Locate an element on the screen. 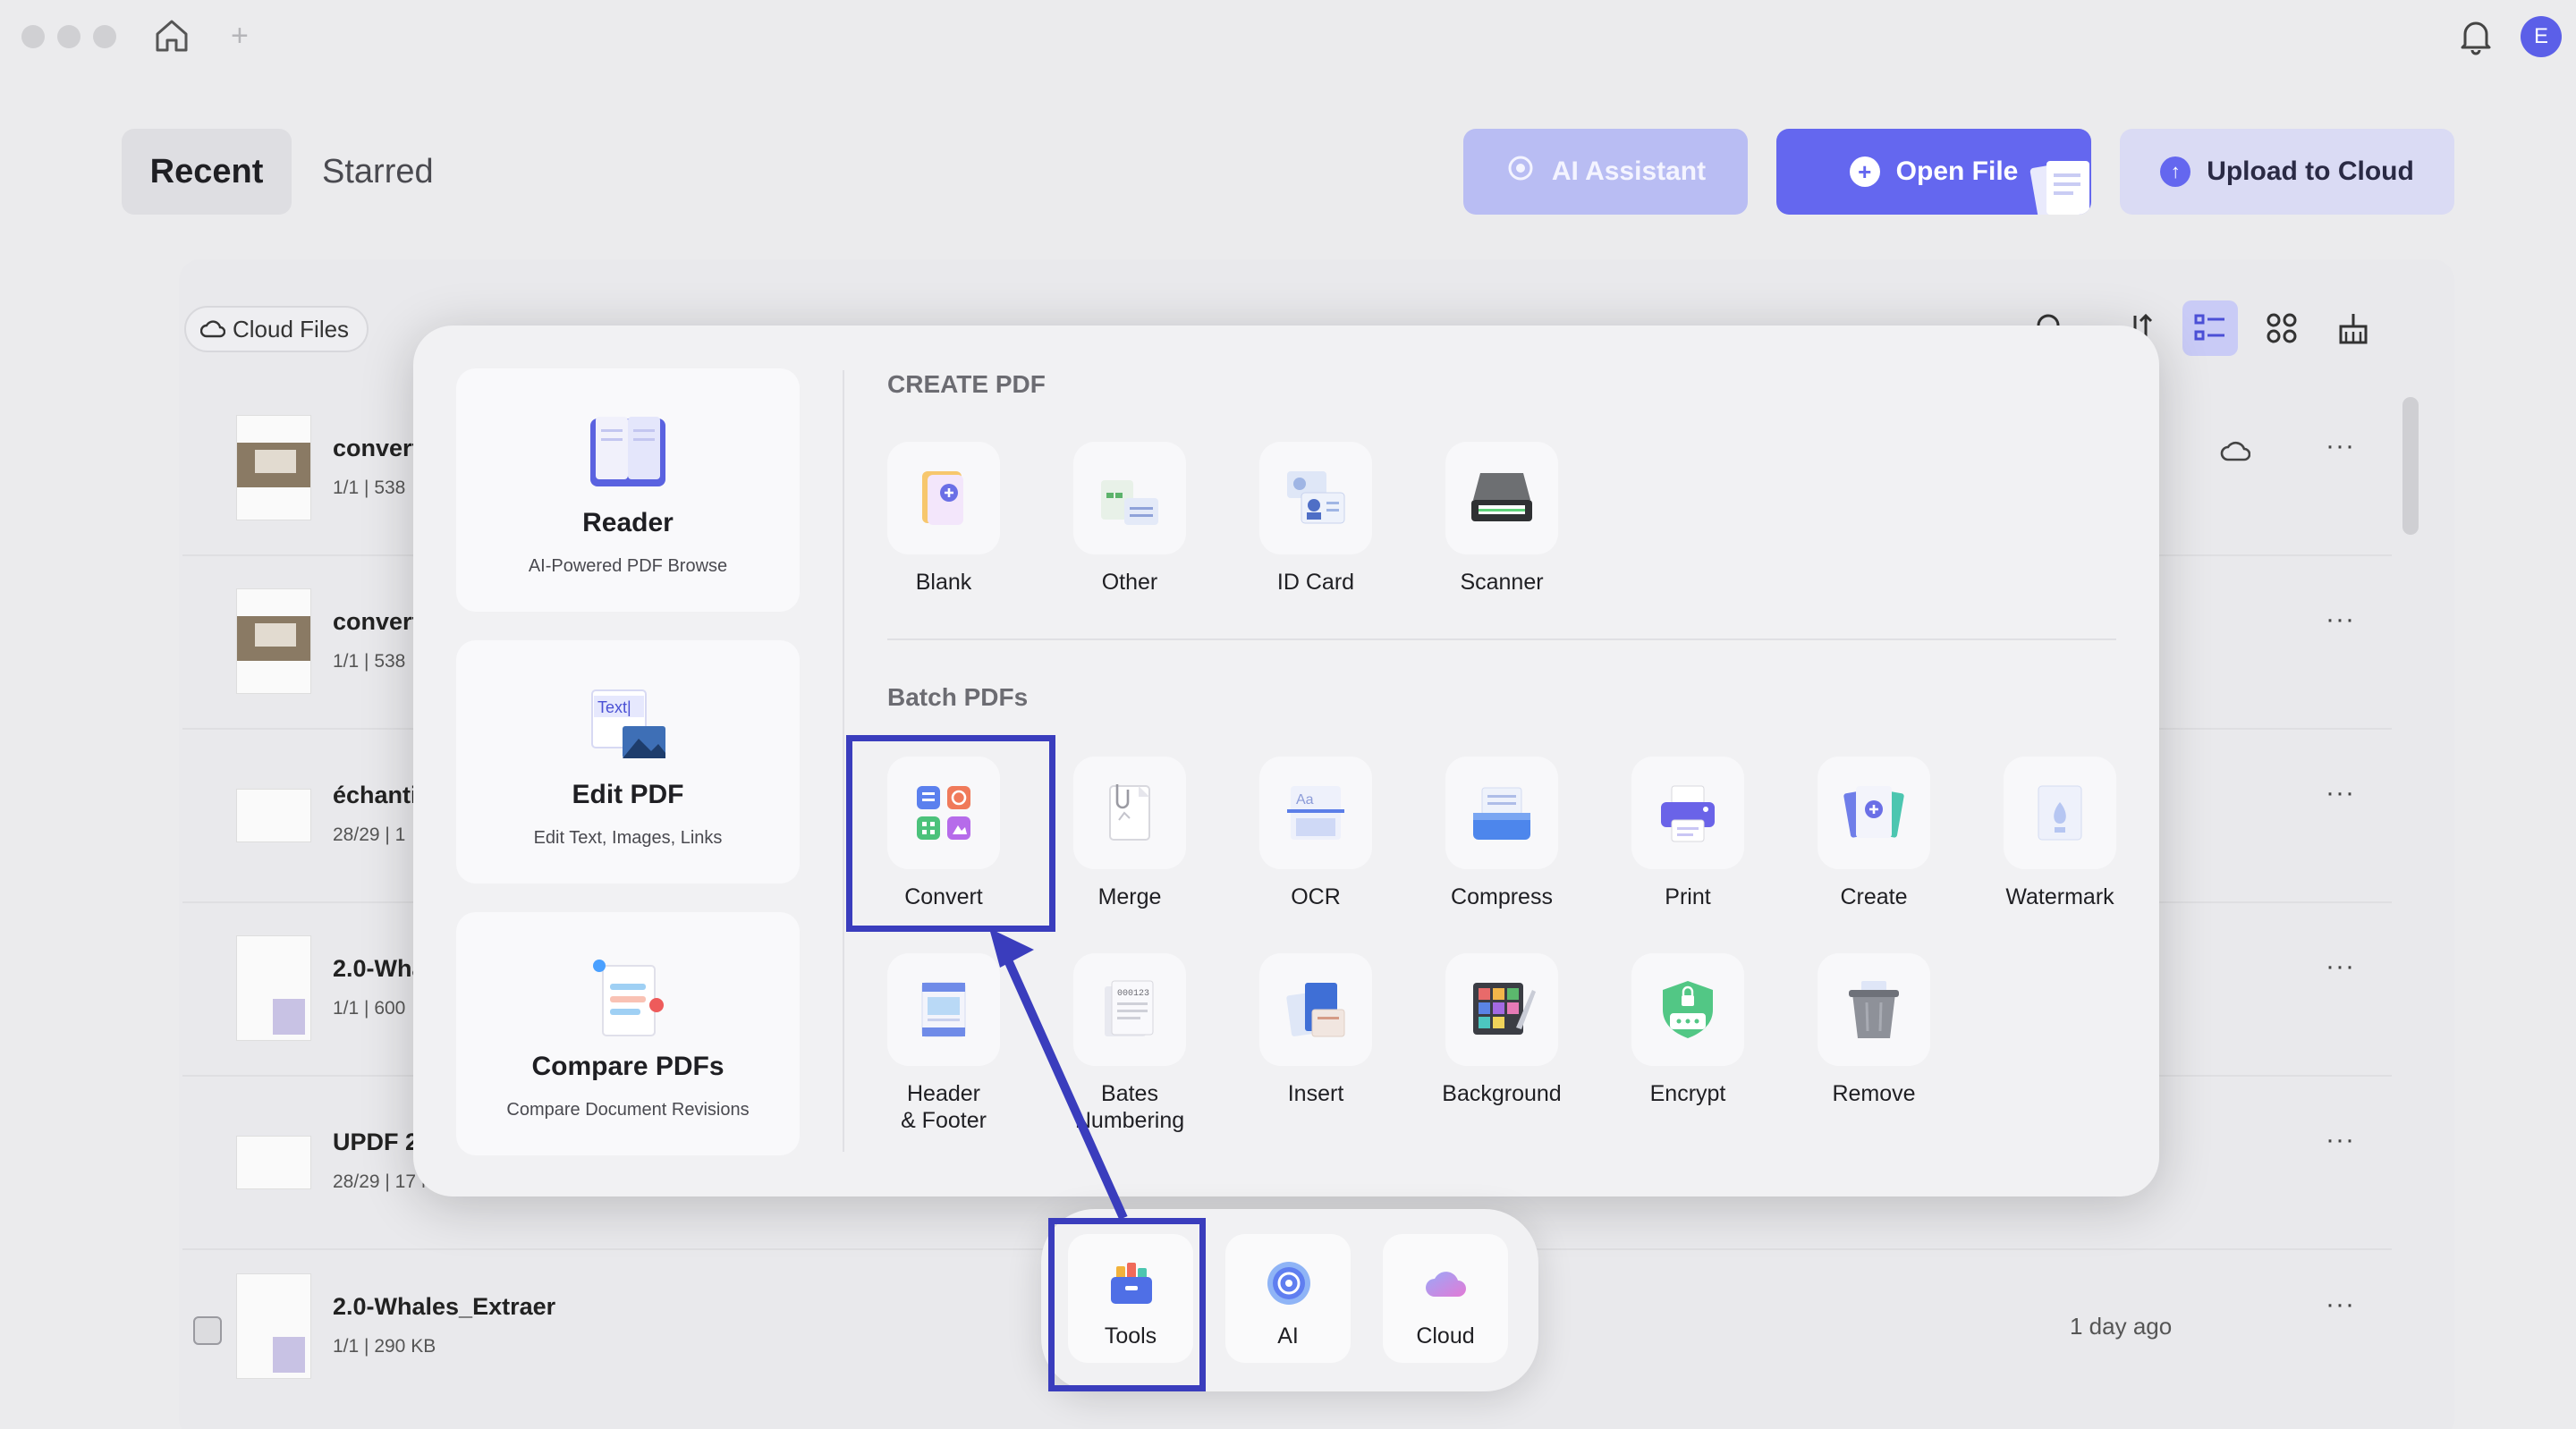 This screenshot has width=2576, height=1429. pointer-arrow is located at coordinates (1058, 1074).